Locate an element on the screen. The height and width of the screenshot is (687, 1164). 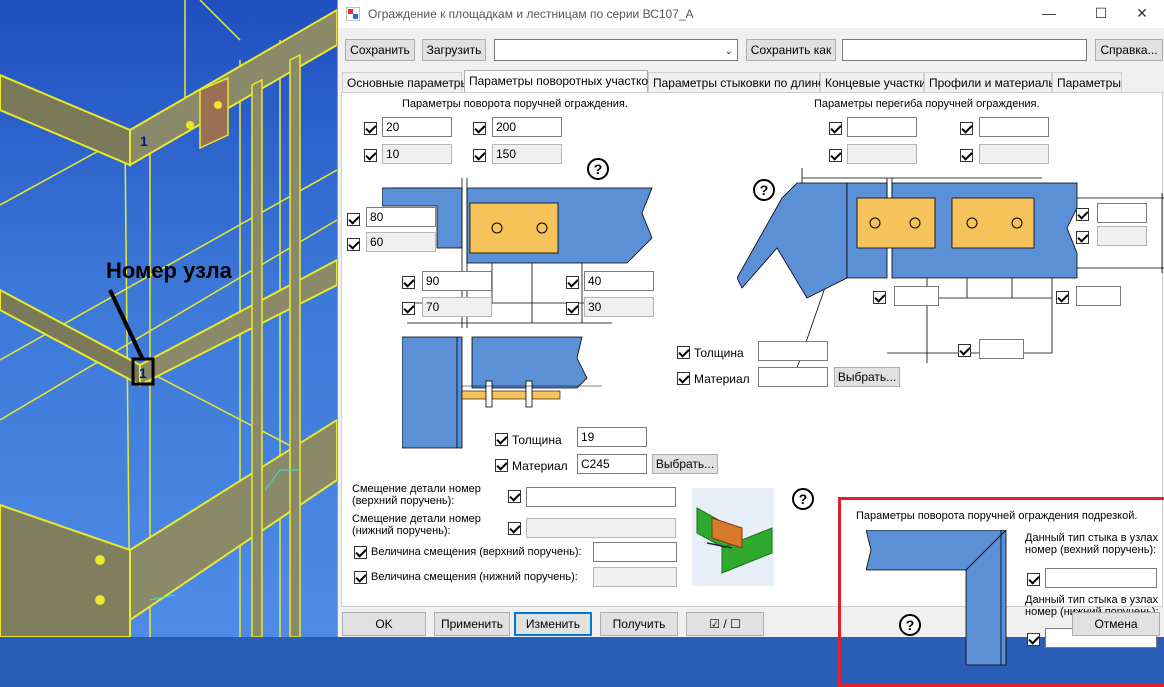
material-rot-label: Материал is located at coordinates (540, 466).